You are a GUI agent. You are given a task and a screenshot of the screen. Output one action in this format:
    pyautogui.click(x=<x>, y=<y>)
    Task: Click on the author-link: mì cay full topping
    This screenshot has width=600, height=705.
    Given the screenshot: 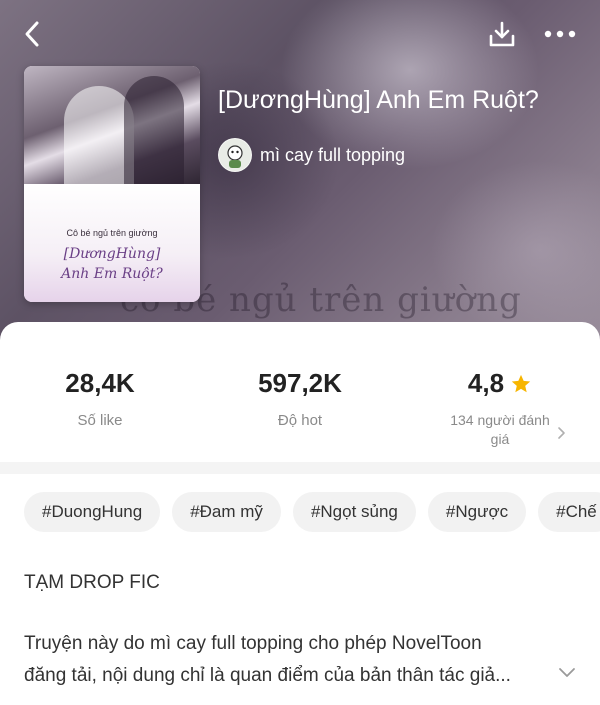 What is the action you would take?
    pyautogui.click(x=311, y=155)
    